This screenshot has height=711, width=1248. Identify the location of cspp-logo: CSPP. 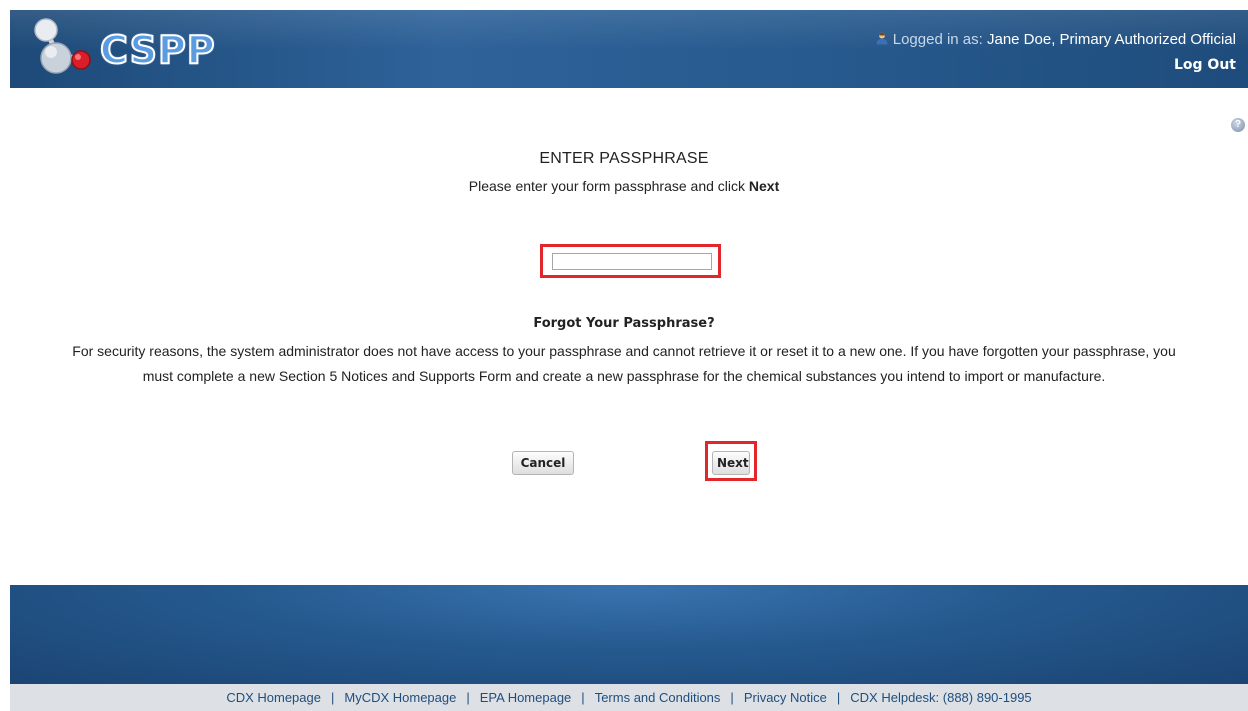
(128, 49).